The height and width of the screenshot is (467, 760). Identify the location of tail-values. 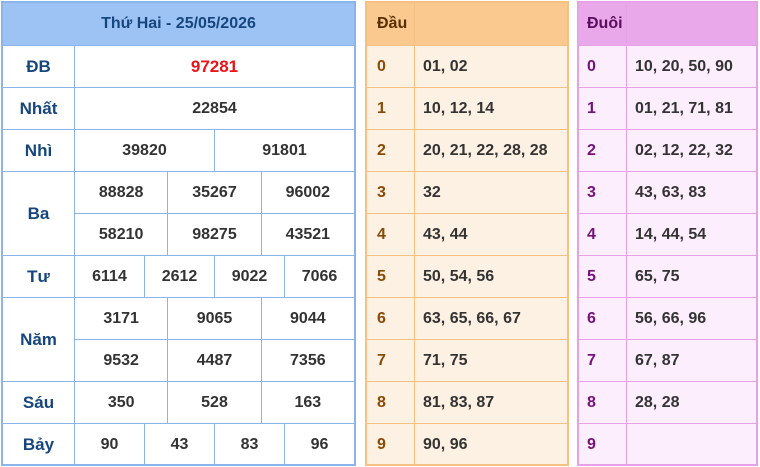
(691, 444).